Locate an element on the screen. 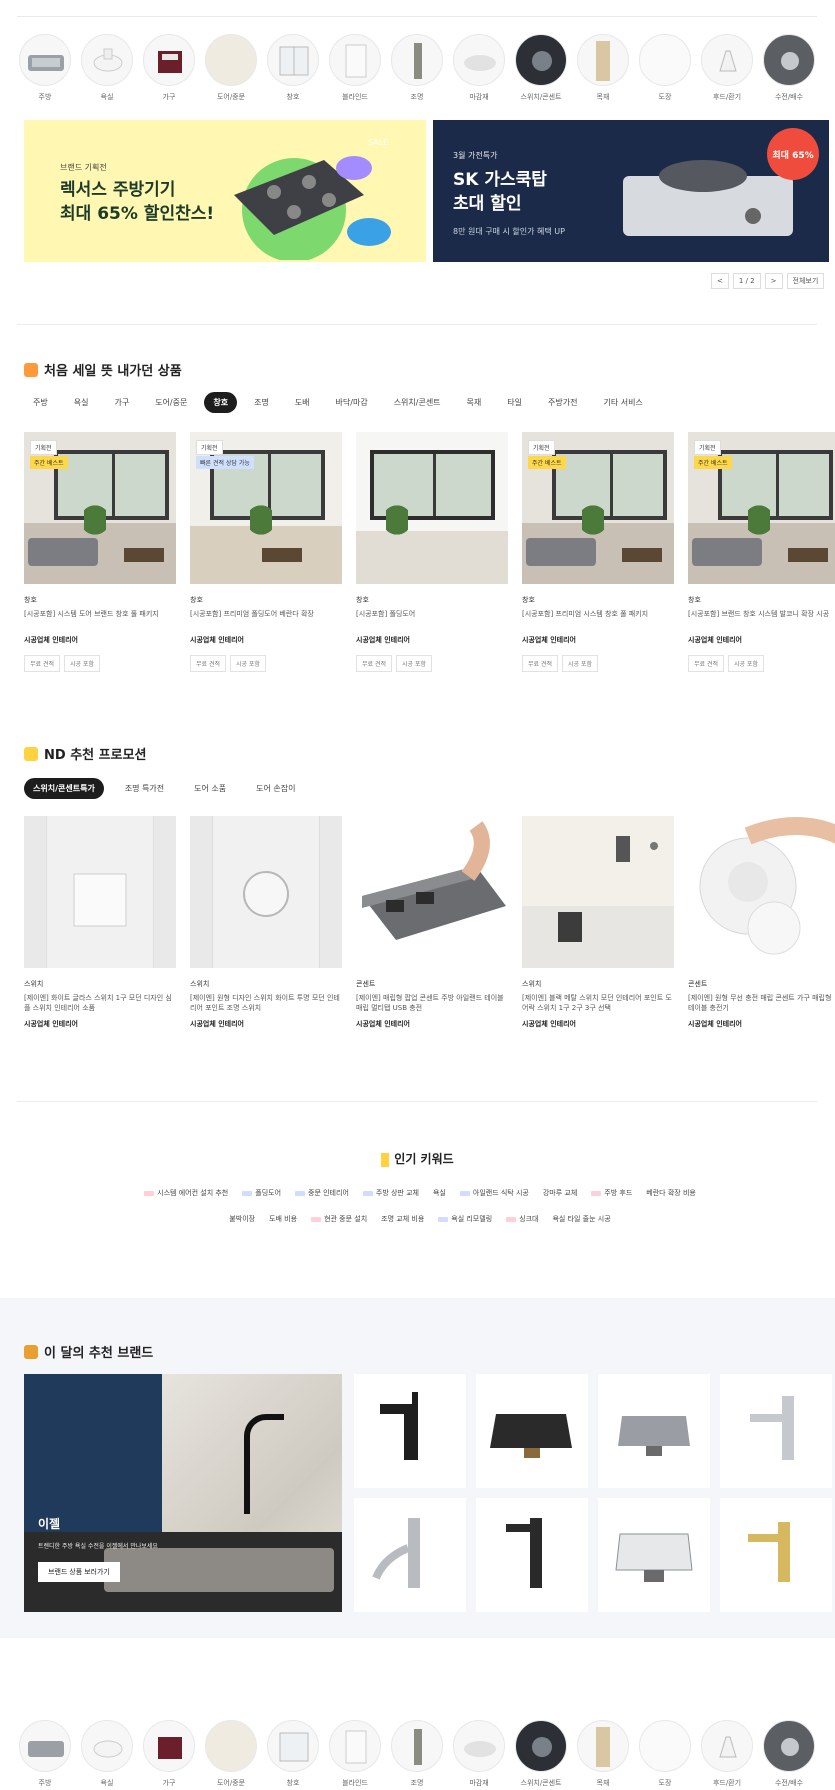 The image size is (835, 1790). keyword-chip: 폴딩도어 is located at coordinates (261, 1193).